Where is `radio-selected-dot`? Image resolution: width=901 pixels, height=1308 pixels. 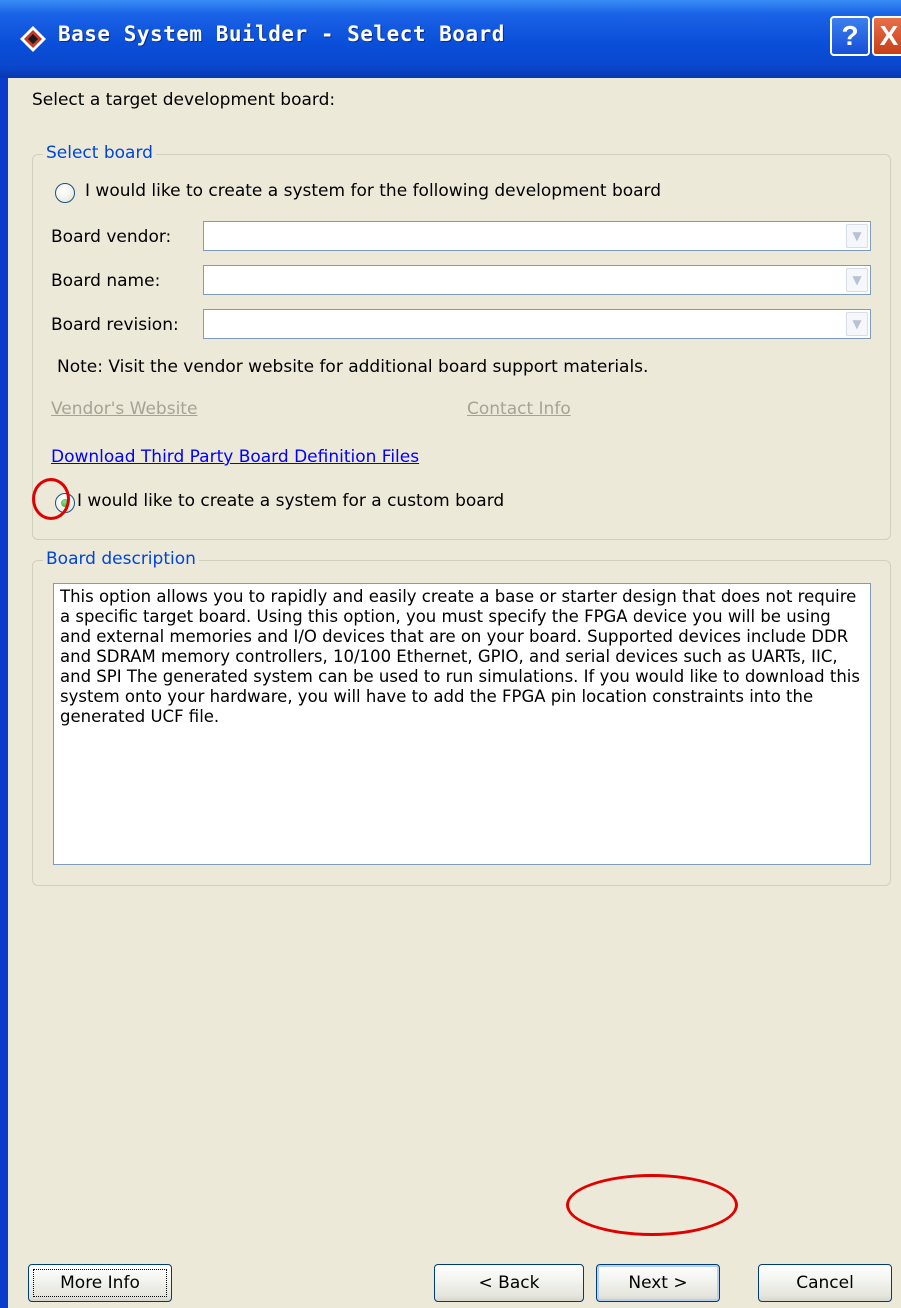
radio-selected-dot is located at coordinates (65, 503).